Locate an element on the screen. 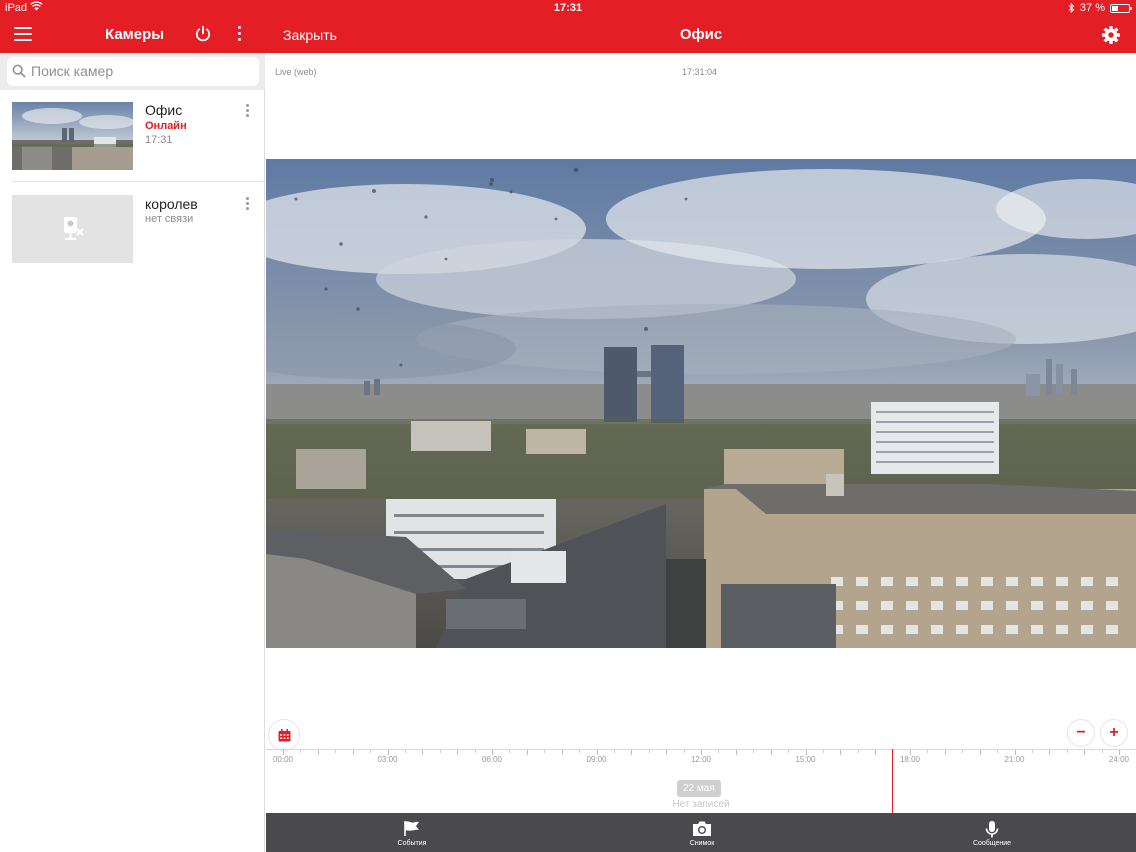 The height and width of the screenshot is (852, 1136). bottom-action-bar: События Снимок Сообщение is located at coordinates (701, 832).